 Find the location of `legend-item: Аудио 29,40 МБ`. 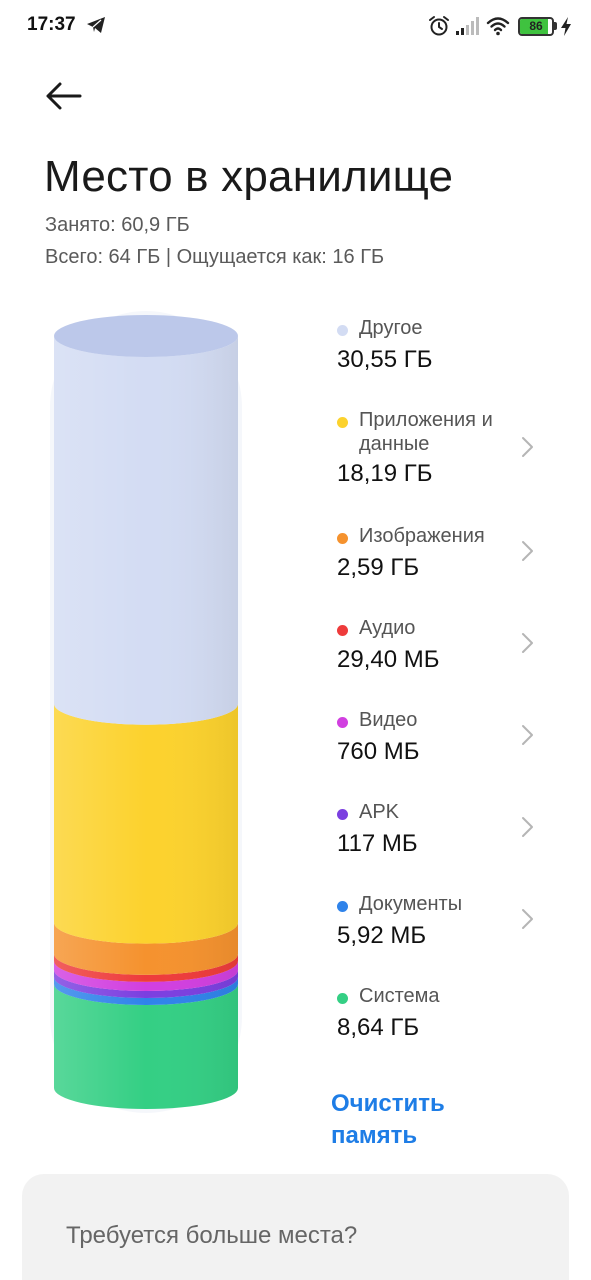

legend-item: Аудио 29,40 МБ is located at coordinates (445, 648).